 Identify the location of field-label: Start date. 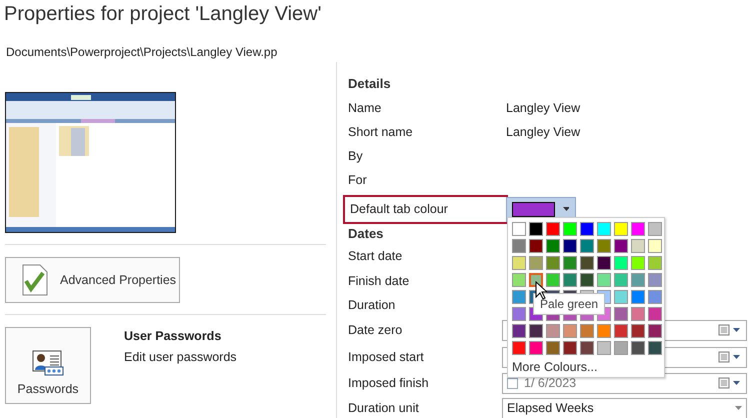
(376, 256).